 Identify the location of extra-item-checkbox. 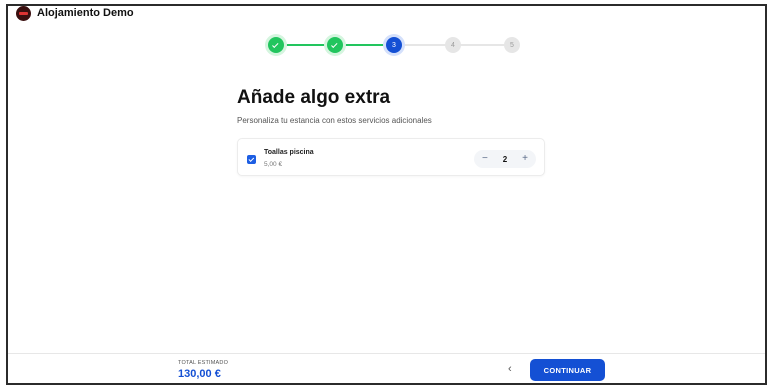
(251, 159).